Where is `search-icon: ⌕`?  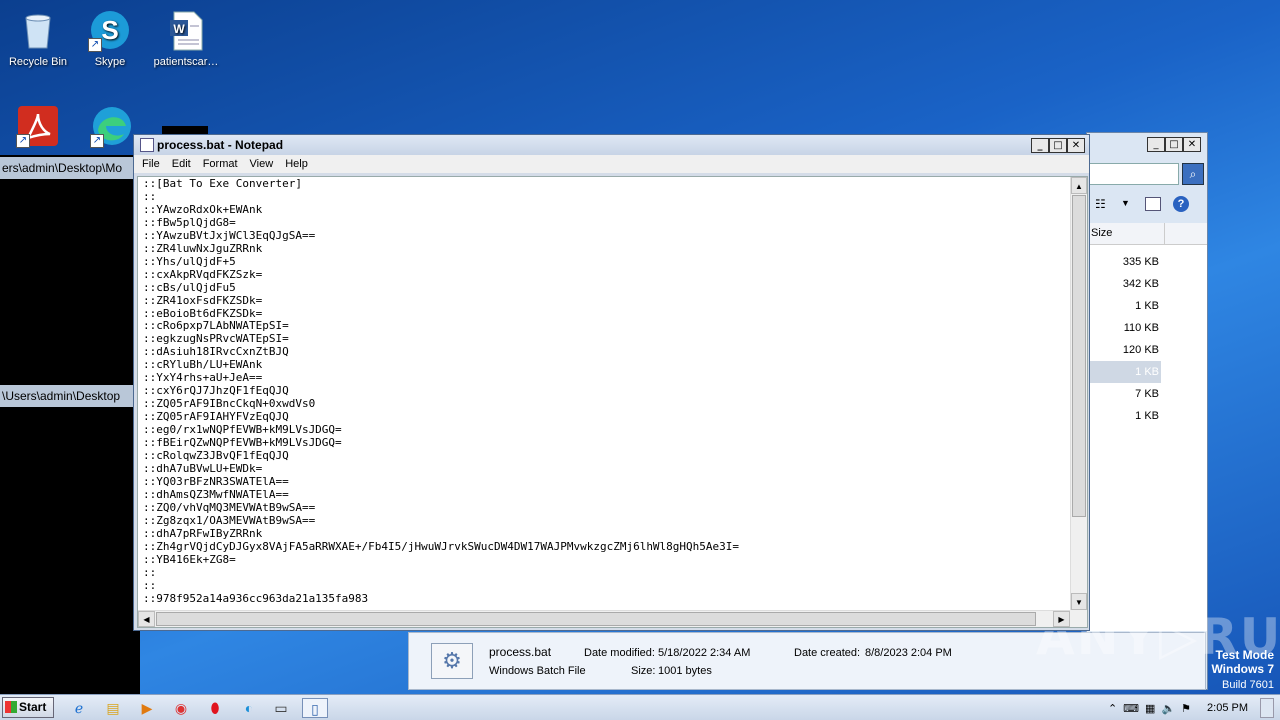 search-icon: ⌕ is located at coordinates (1193, 174).